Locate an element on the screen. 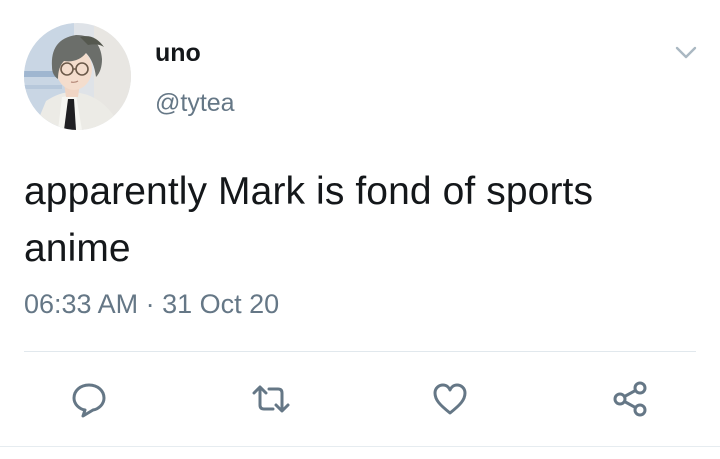  heart-icon is located at coordinates (450, 399).